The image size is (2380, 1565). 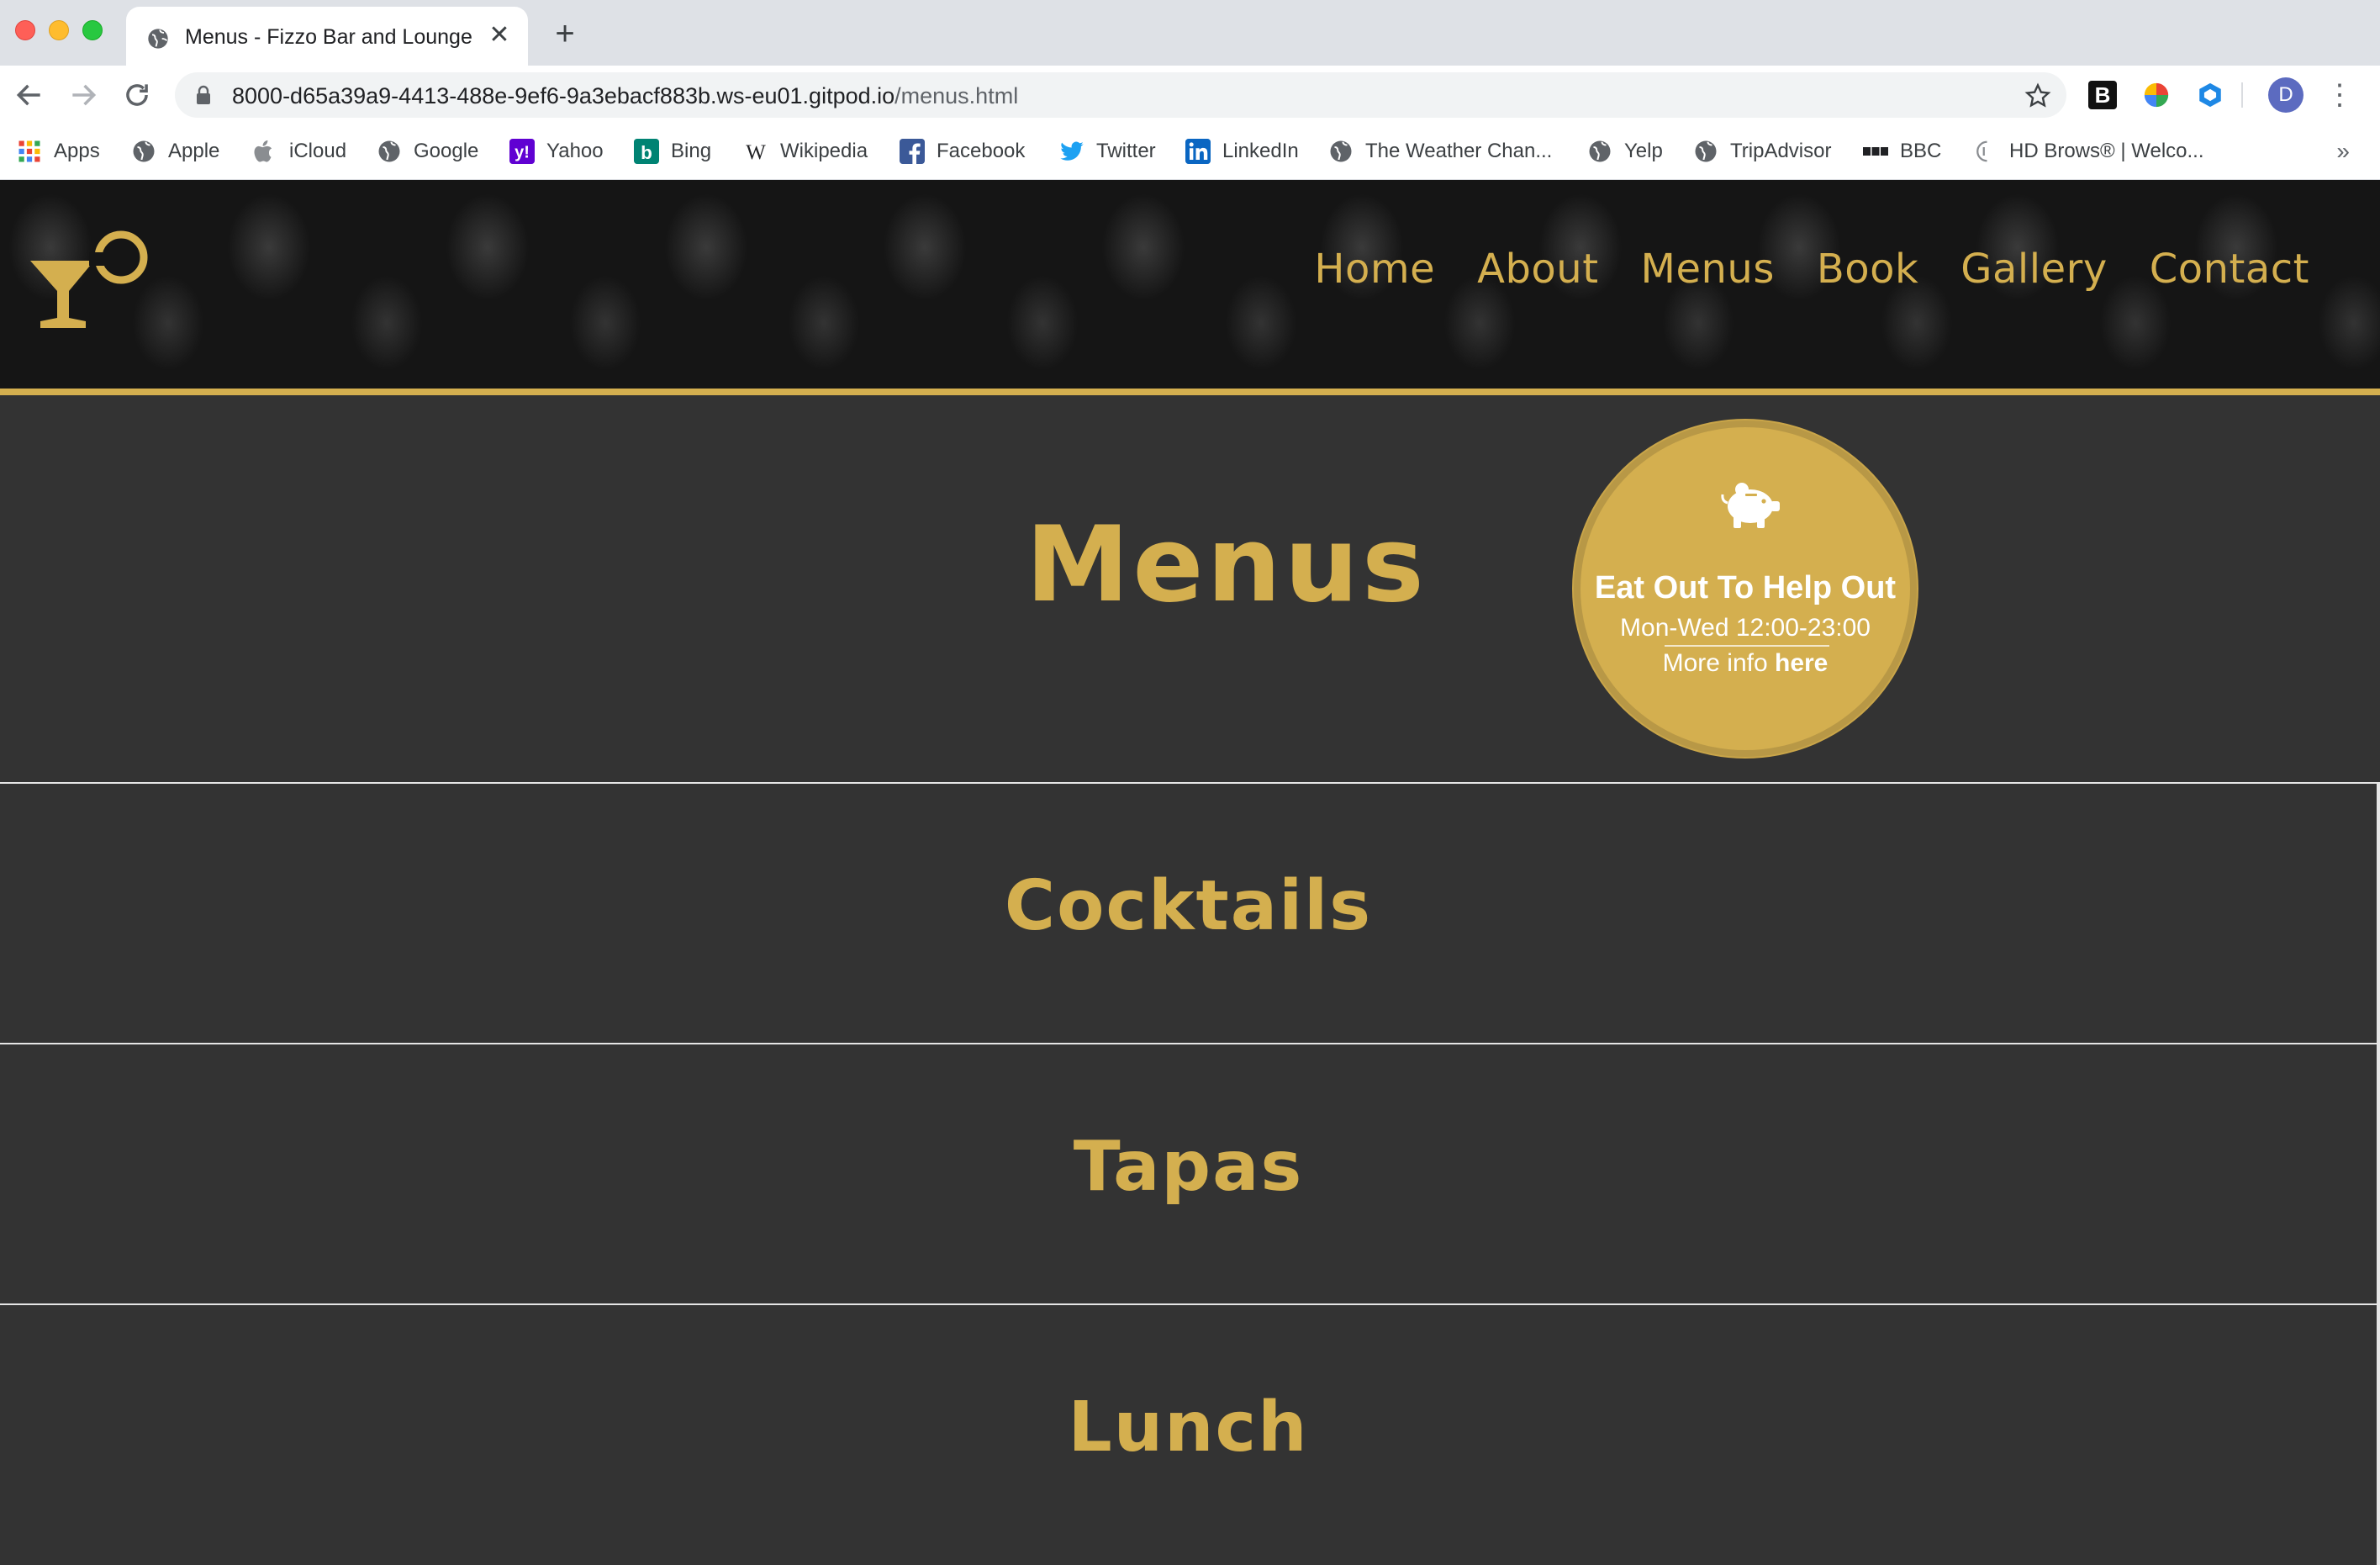 What do you see at coordinates (1643, 151) in the screenshot?
I see `bookmark-label: Yelp` at bounding box center [1643, 151].